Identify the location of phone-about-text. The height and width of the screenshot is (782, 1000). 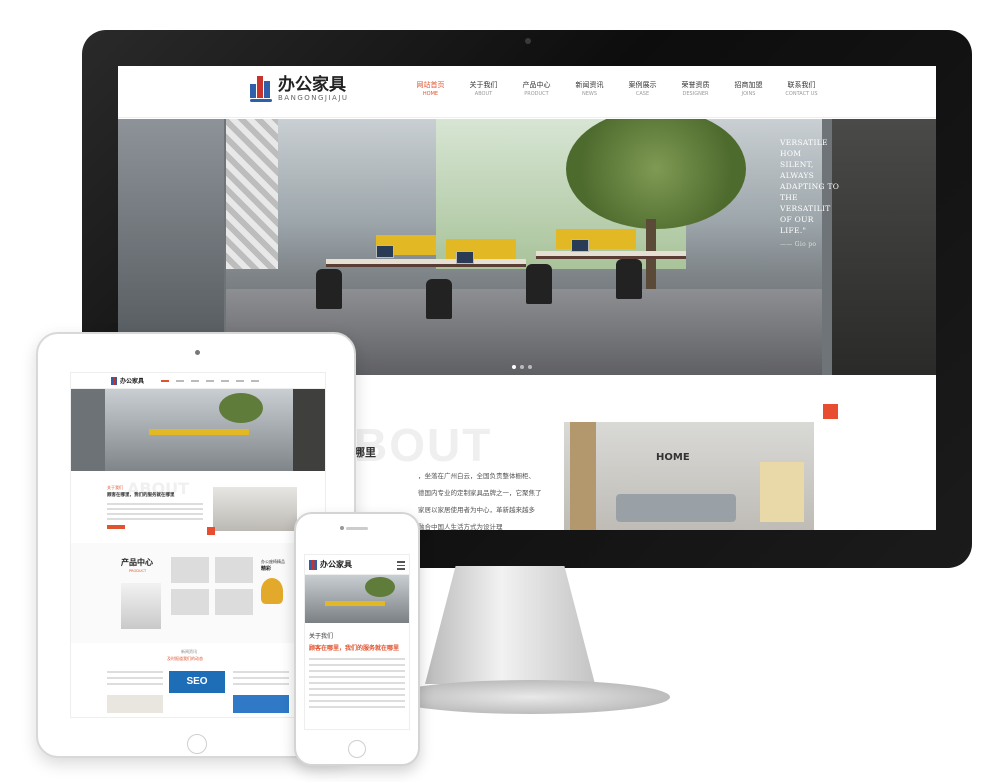
(357, 683).